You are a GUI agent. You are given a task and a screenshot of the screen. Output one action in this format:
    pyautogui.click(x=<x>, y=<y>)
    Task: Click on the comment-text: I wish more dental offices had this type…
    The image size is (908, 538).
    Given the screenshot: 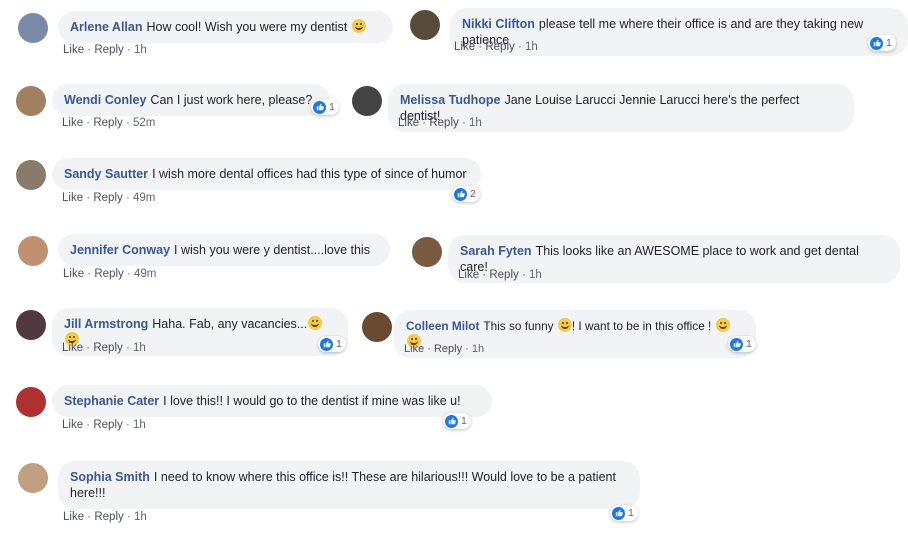 What is the action you would take?
    pyautogui.click(x=309, y=174)
    